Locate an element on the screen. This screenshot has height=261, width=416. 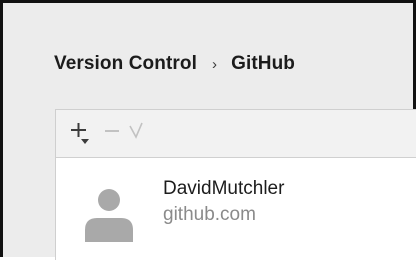
breadcrumb-item-github: GitHub is located at coordinates (263, 63).